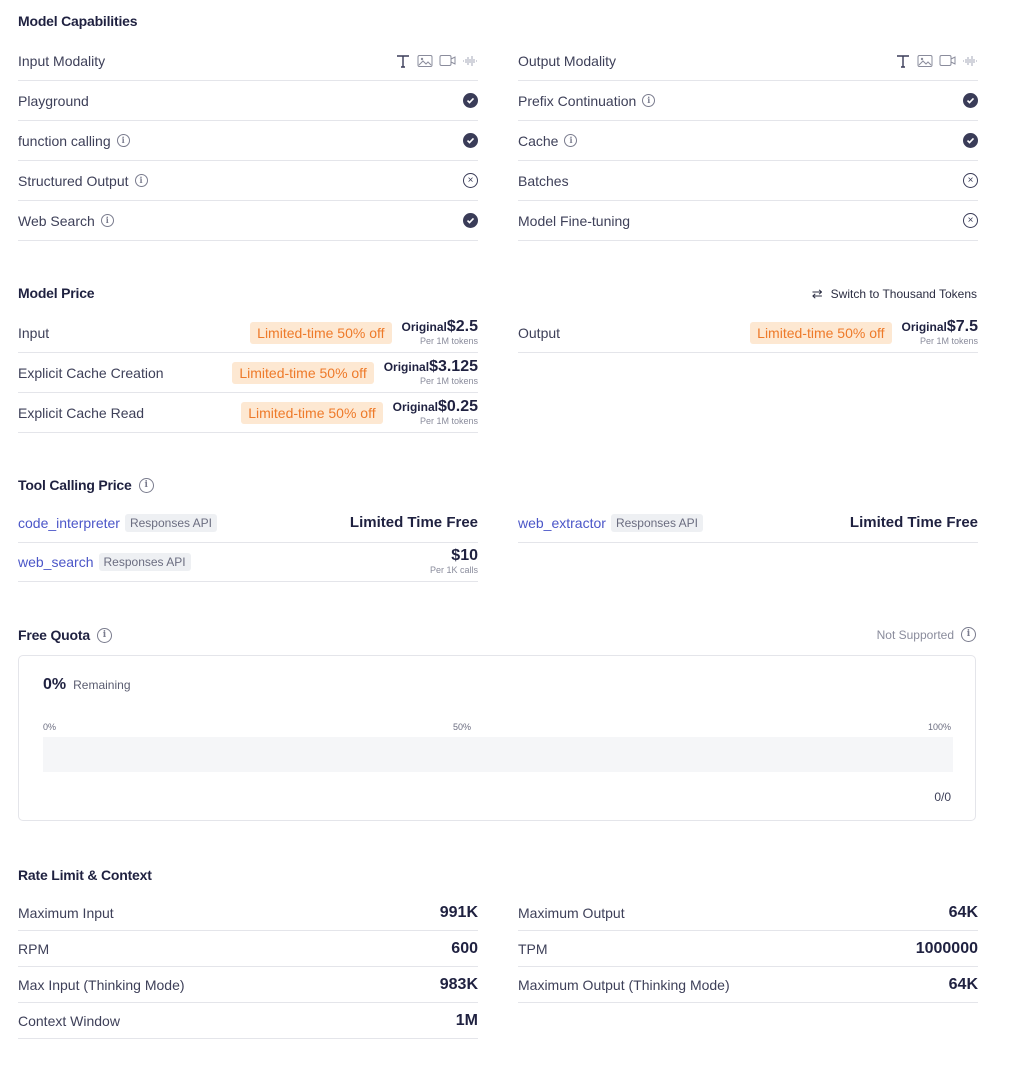 Image resolution: width=1024 pixels, height=1074 pixels. I want to click on tool-name-link: web_search, so click(56, 562).